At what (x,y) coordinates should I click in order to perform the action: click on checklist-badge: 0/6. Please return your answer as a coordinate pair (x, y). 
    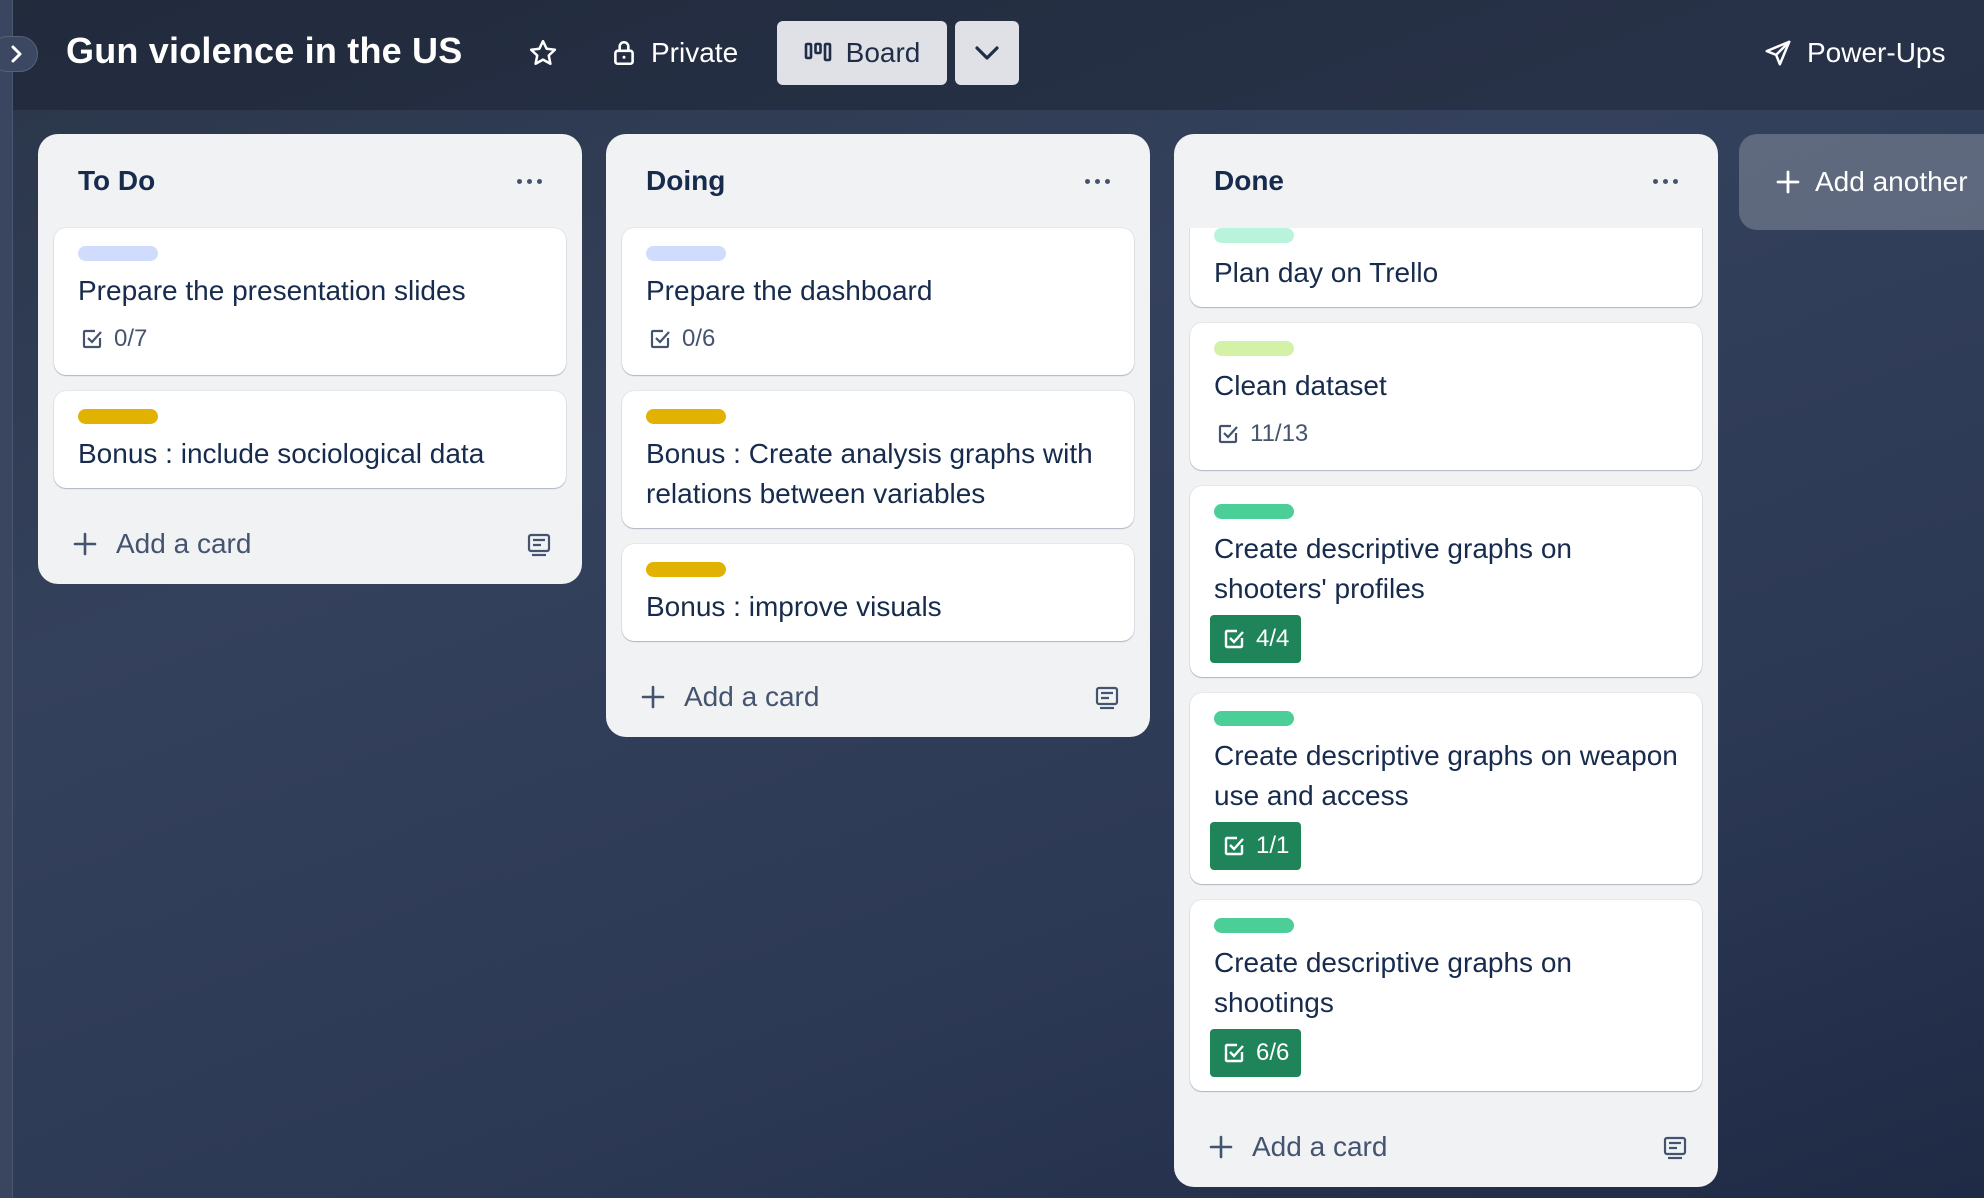
    Looking at the image, I should click on (681, 339).